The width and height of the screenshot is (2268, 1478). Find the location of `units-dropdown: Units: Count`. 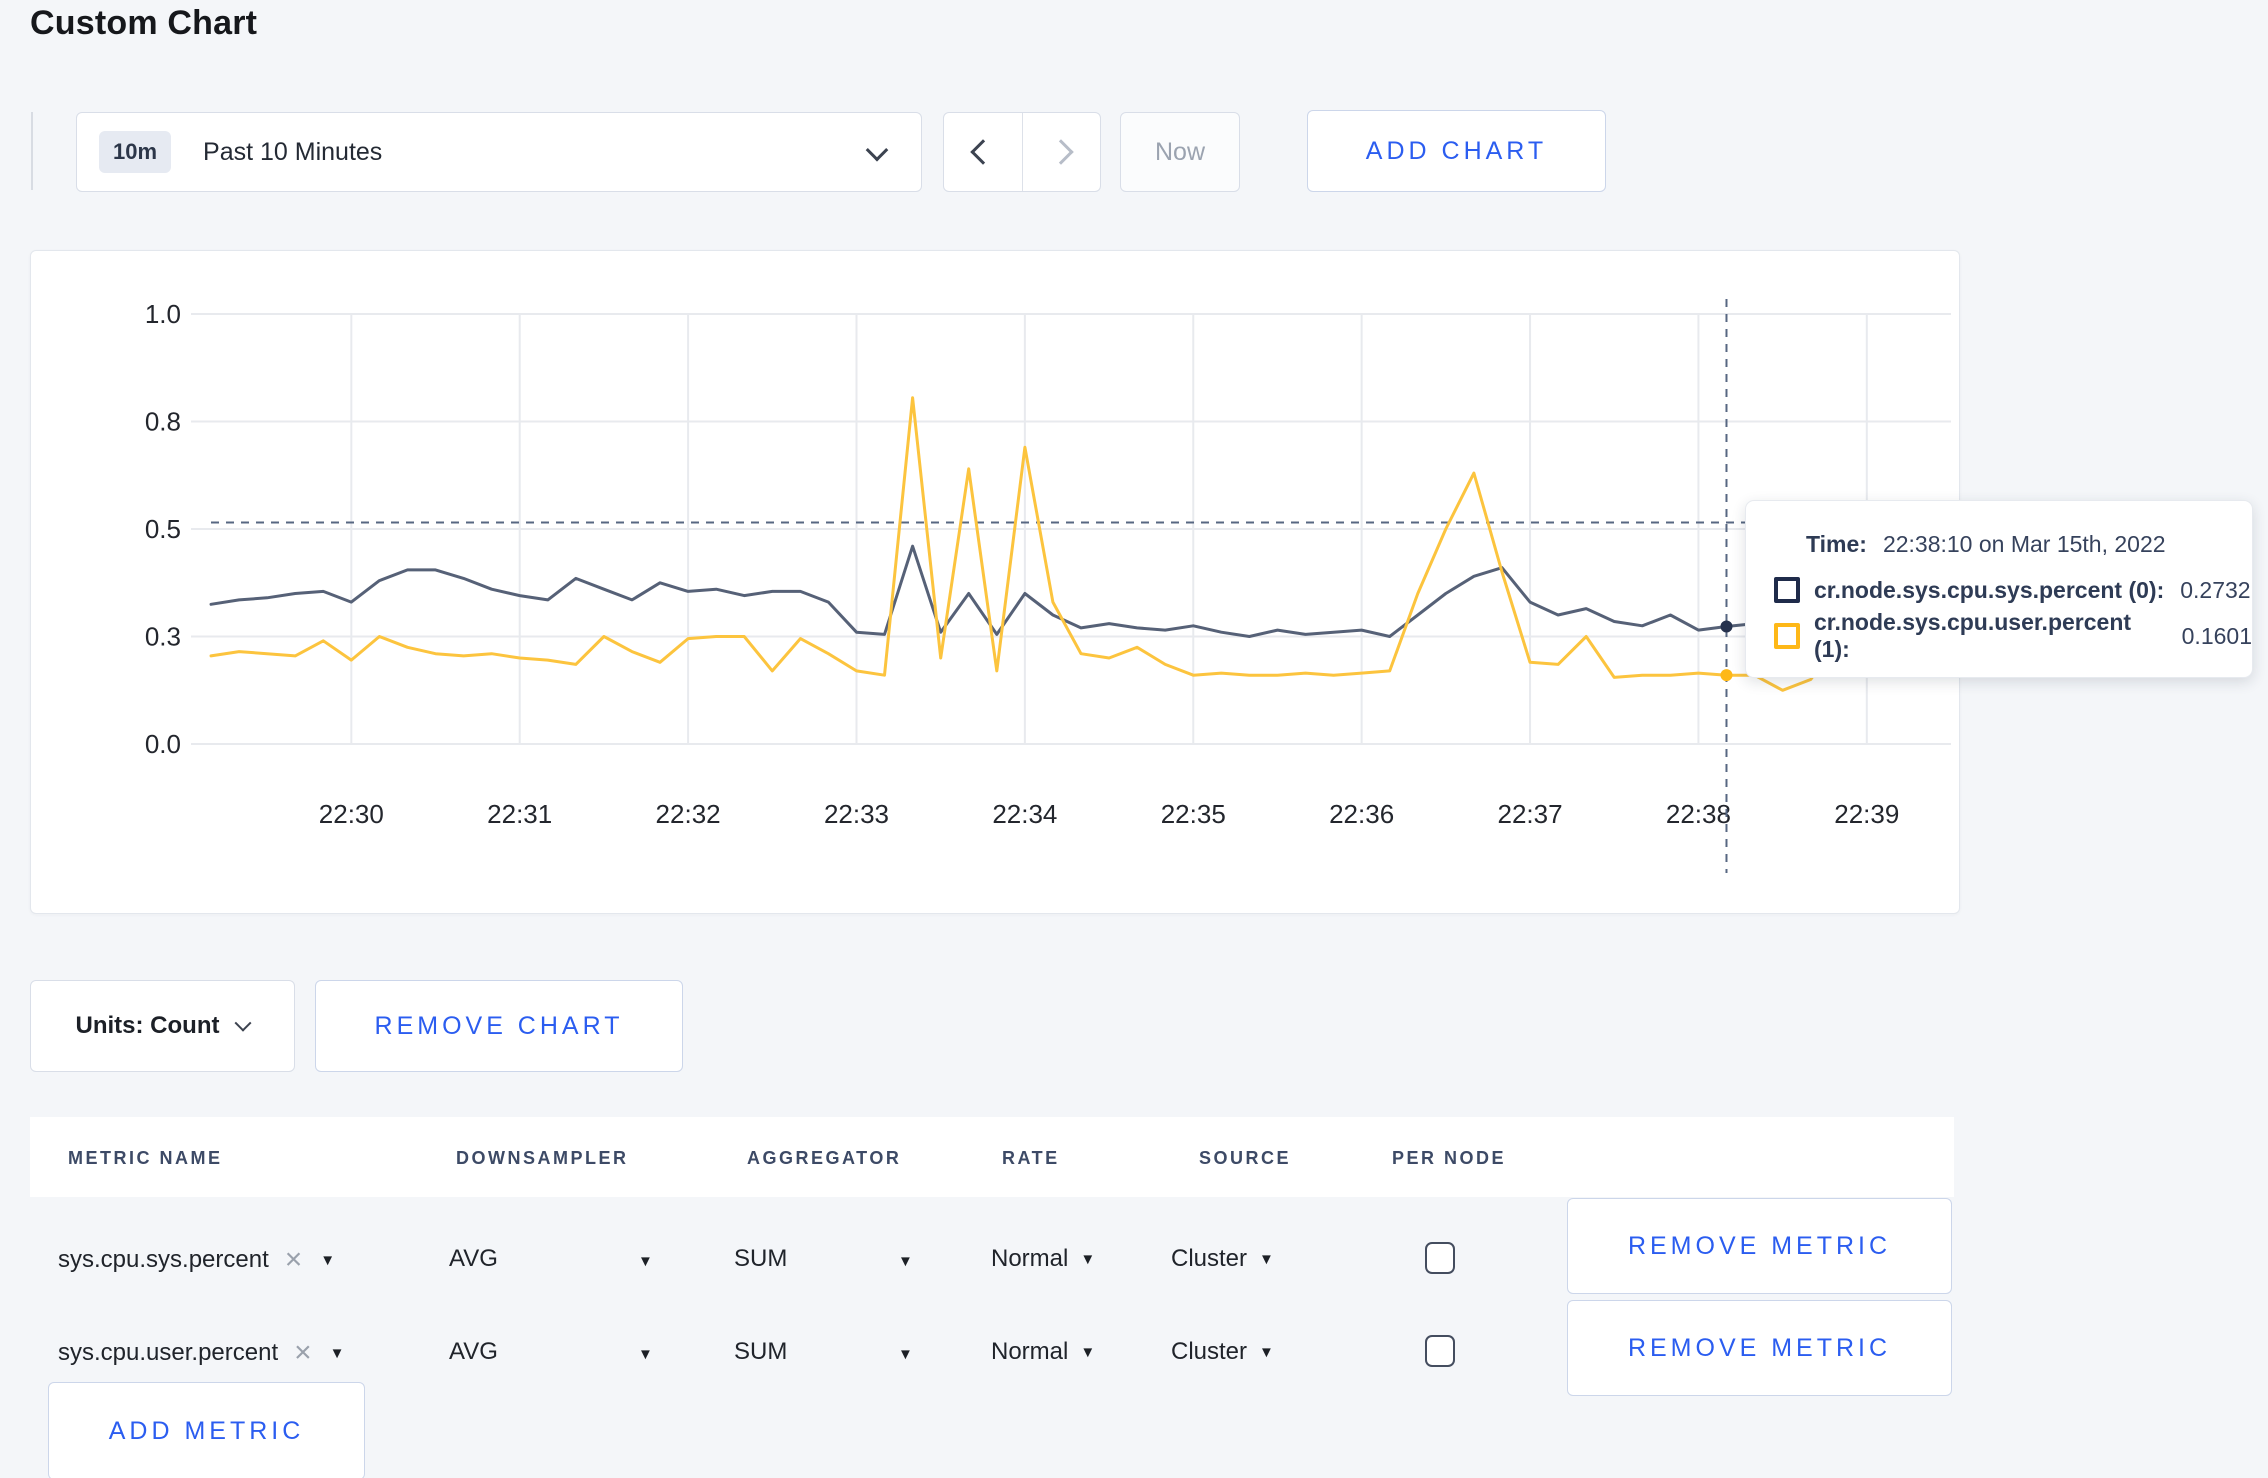

units-dropdown: Units: Count is located at coordinates (162, 1026).